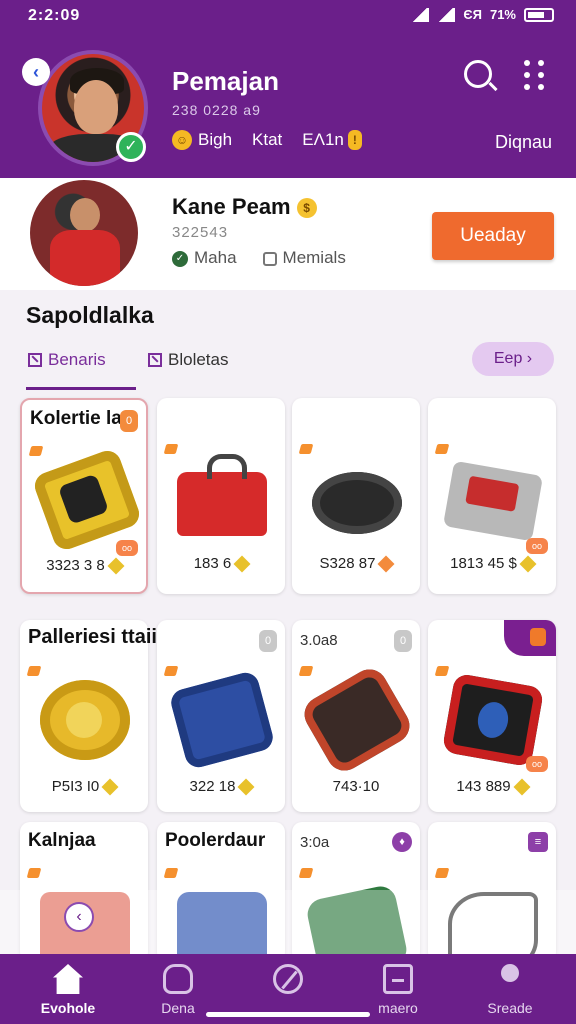 The height and width of the screenshot is (1024, 576). Describe the element at coordinates (510, 990) in the screenshot. I see `nav-item-sreade: Sreade` at that location.